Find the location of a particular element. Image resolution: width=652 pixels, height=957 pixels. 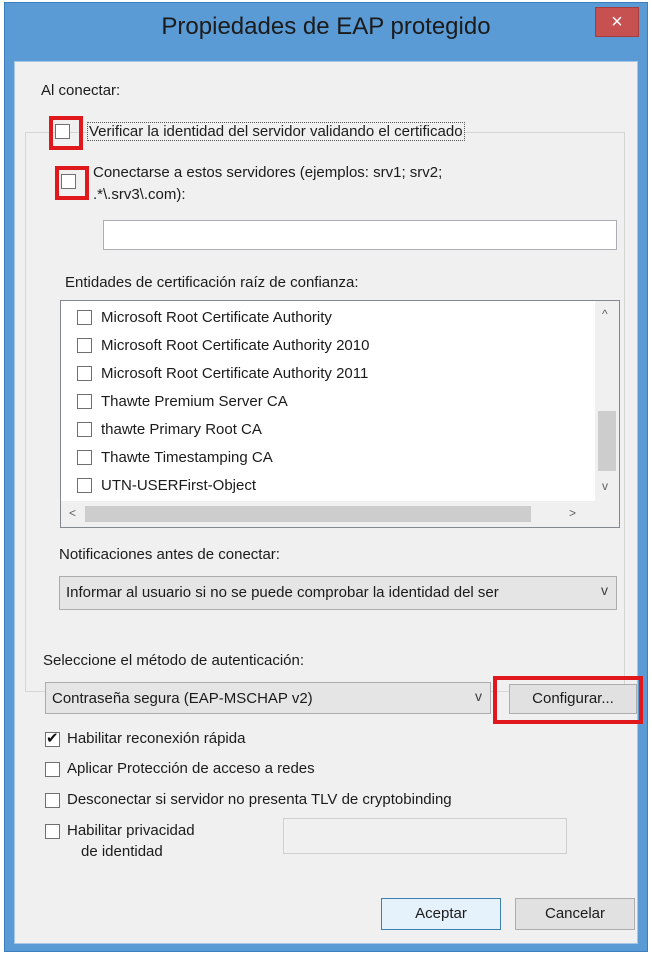

ok-button: Aceptar is located at coordinates (441, 914).